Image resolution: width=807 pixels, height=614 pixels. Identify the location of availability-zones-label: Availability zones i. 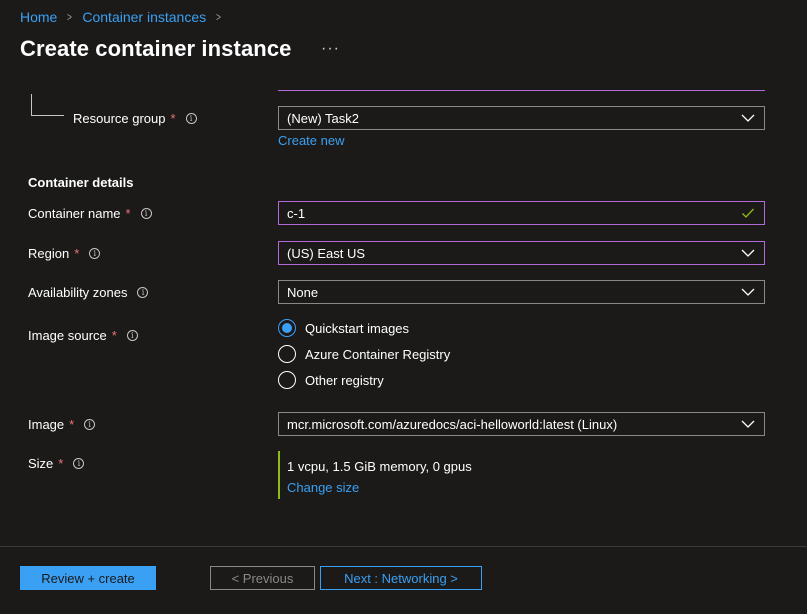
(88, 292).